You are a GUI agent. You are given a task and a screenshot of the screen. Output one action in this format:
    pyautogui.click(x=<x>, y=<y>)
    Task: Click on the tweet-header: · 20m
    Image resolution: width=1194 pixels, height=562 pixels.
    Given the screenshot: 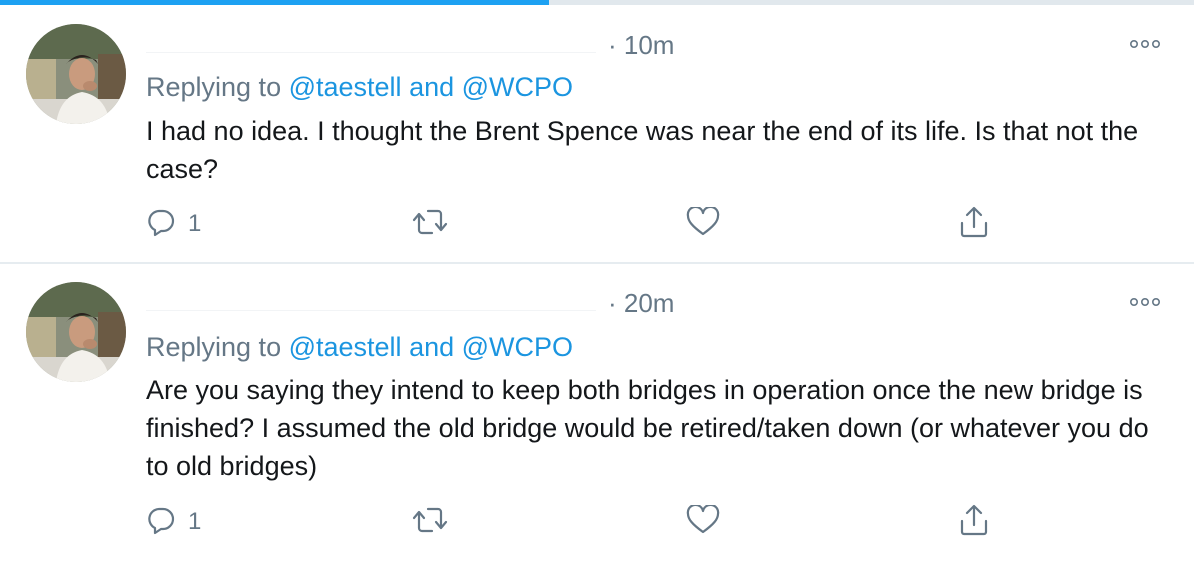 What is the action you would take?
    pyautogui.click(x=626, y=305)
    